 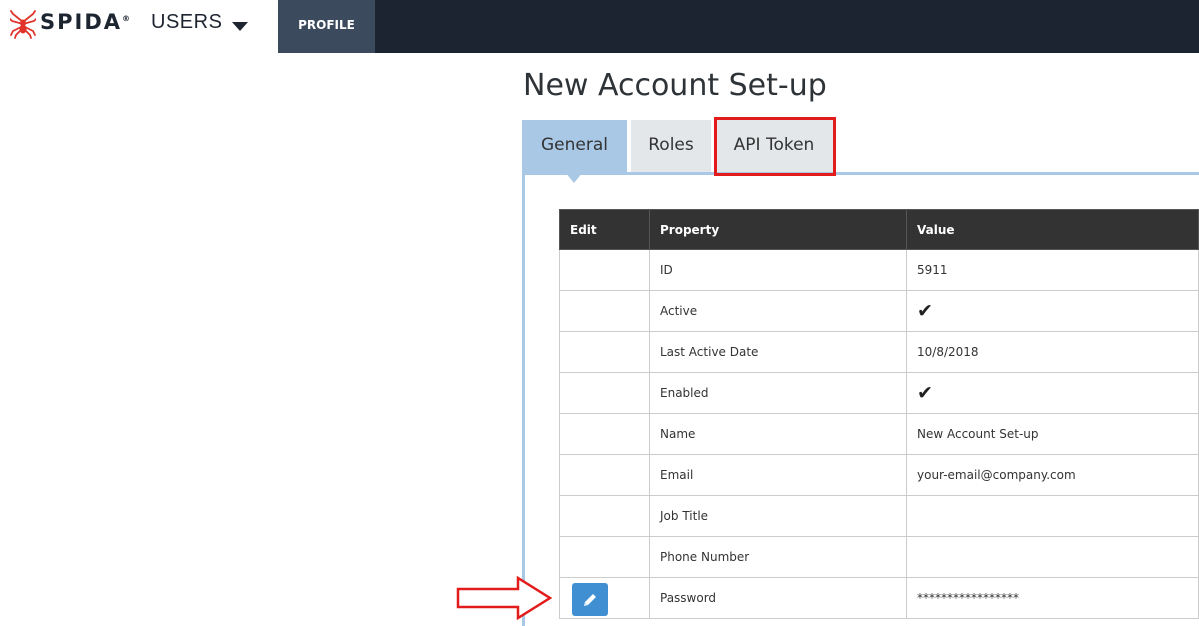 I want to click on value-cell: 10/8/2018, so click(x=1052, y=352).